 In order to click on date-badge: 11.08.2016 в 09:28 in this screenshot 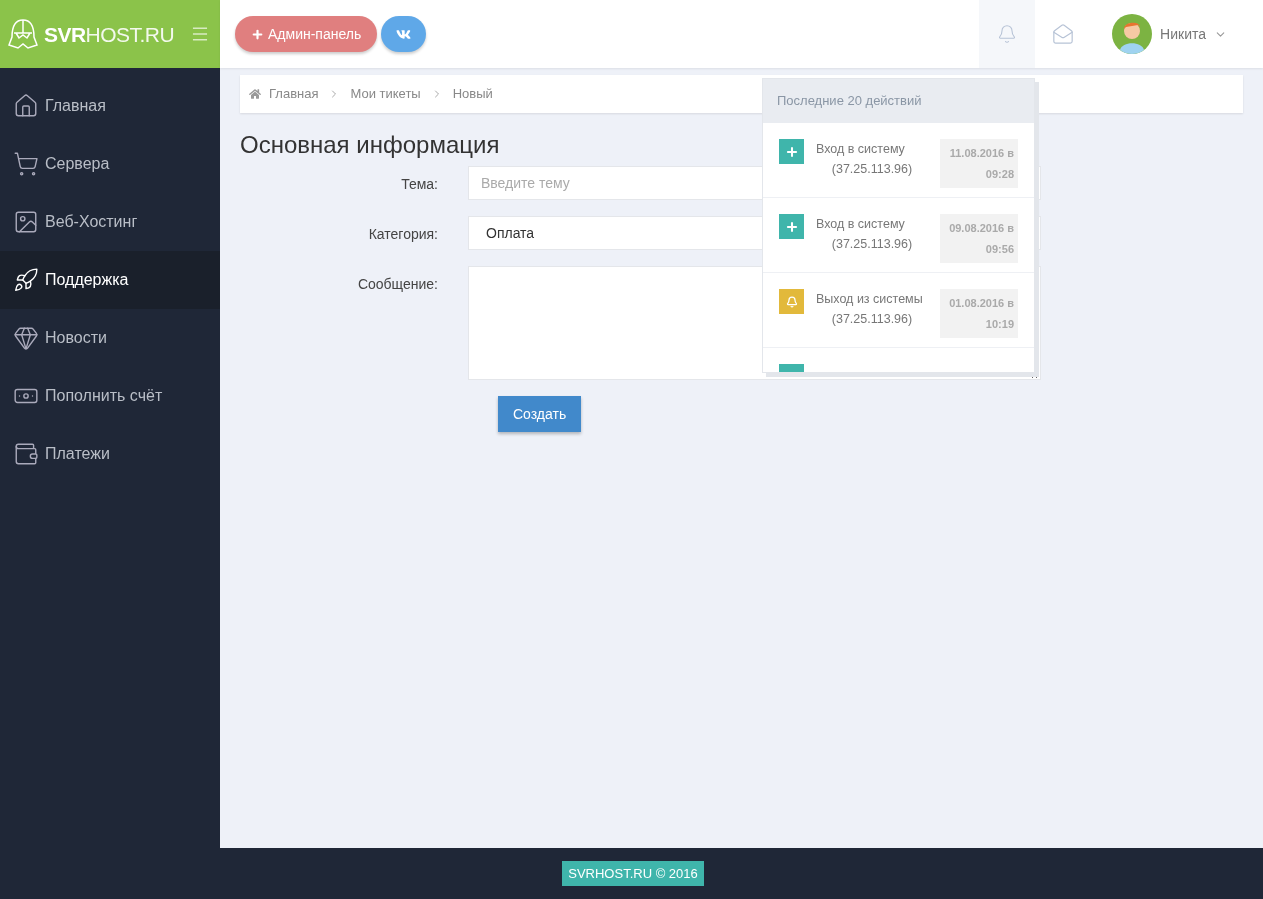, I will do `click(979, 163)`.